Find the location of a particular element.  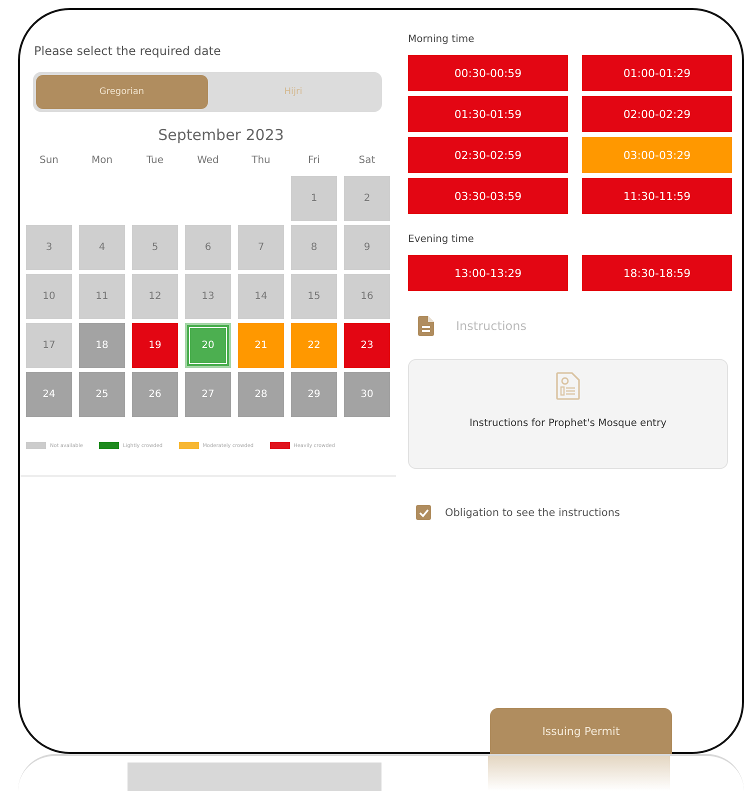

weekday-label: Sat is located at coordinates (367, 161).